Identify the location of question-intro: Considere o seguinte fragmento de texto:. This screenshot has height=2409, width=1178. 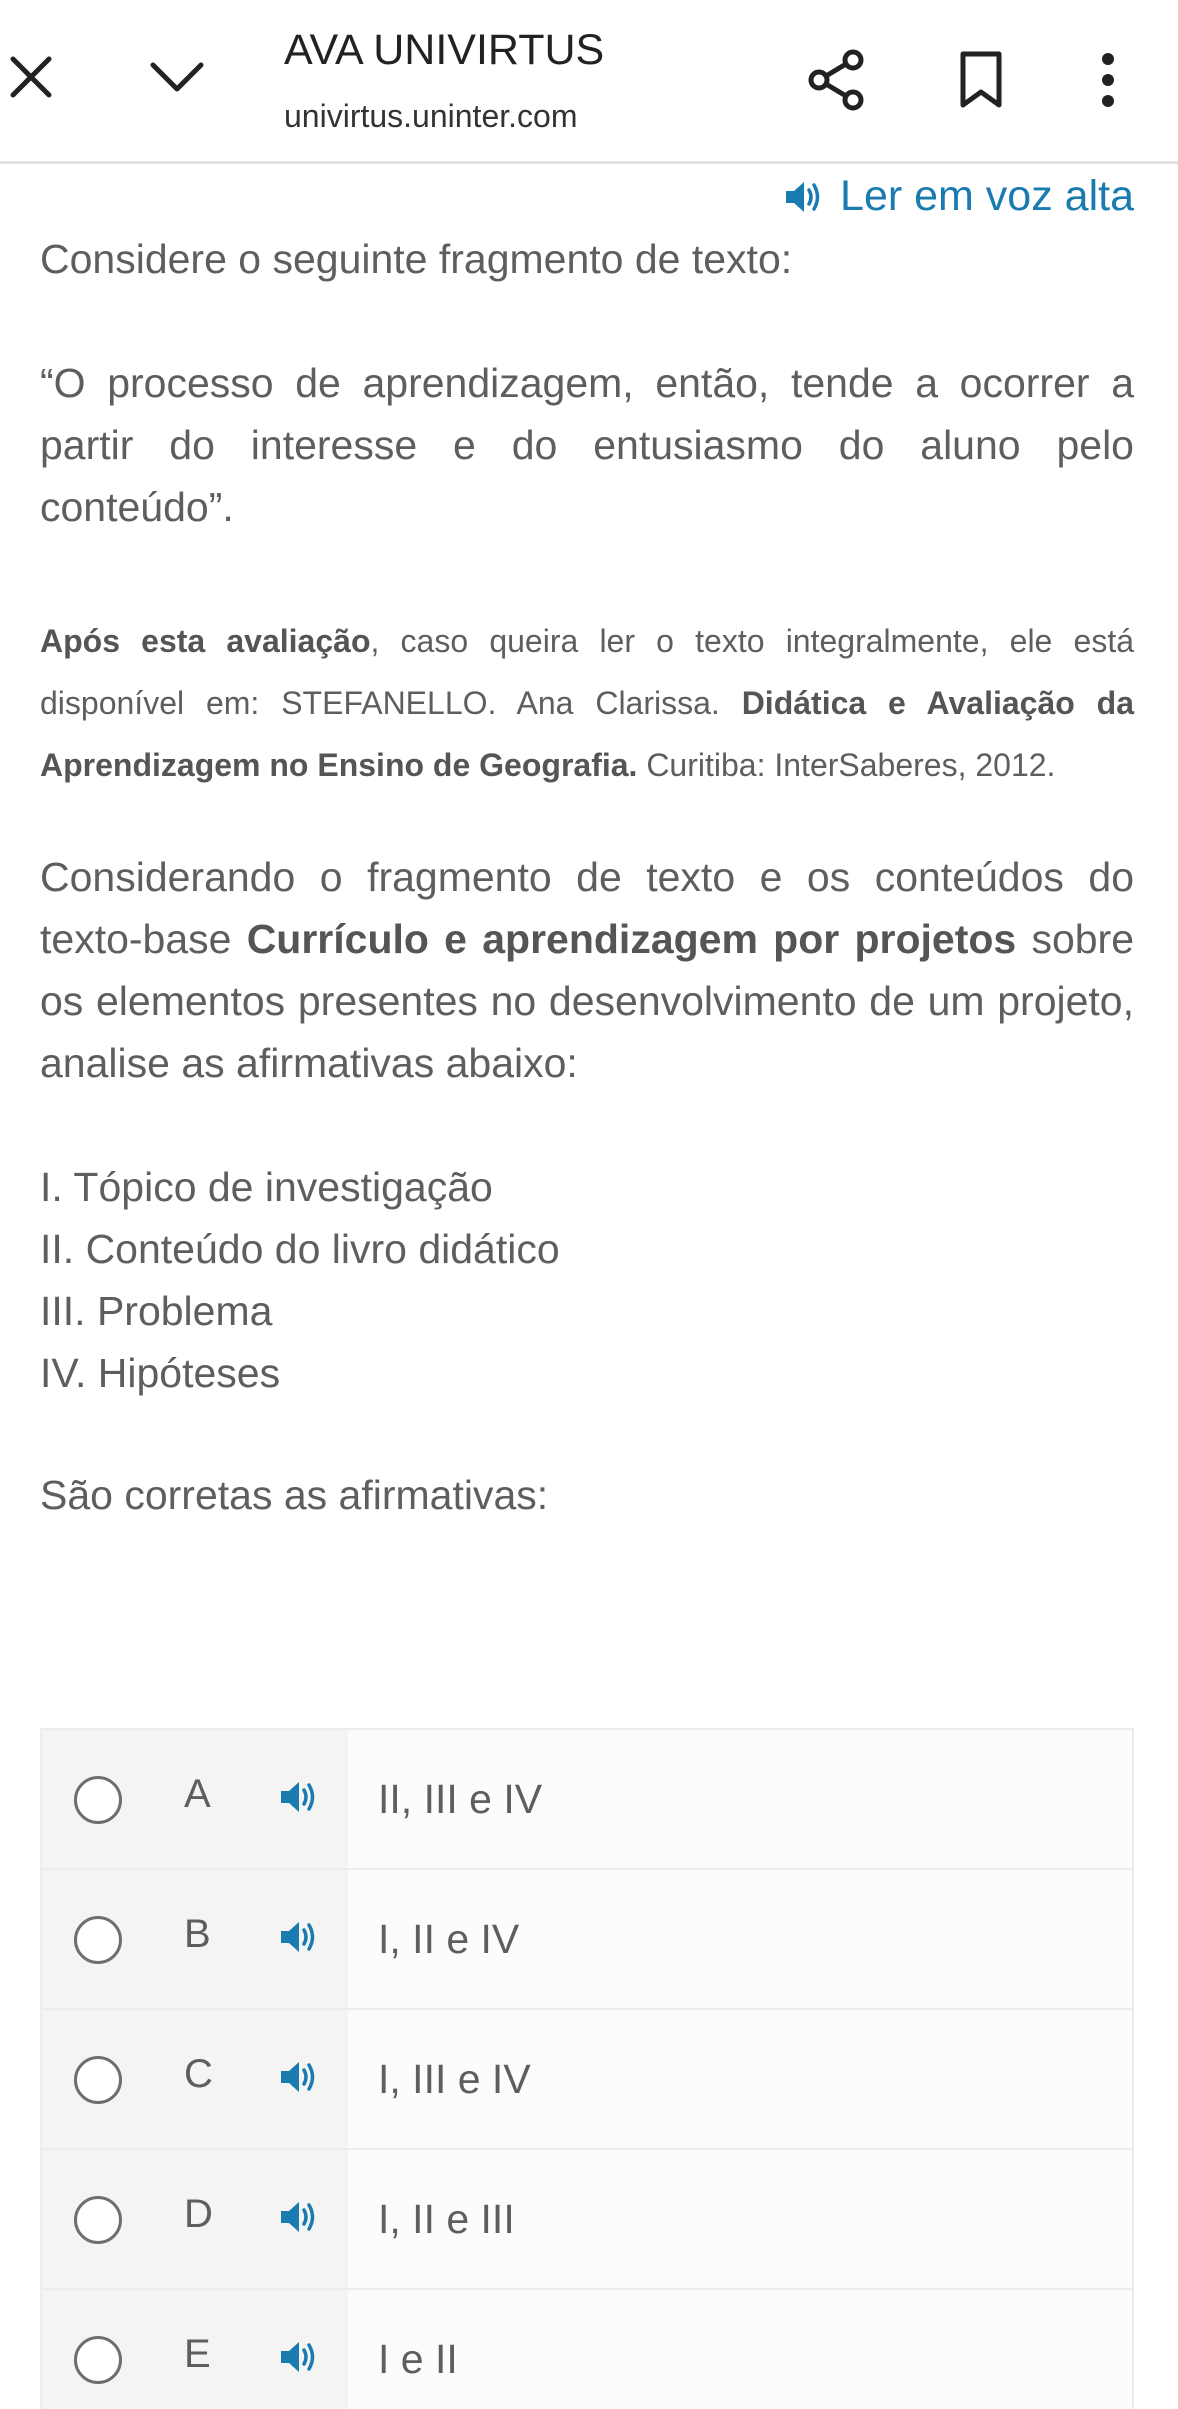
(416, 259).